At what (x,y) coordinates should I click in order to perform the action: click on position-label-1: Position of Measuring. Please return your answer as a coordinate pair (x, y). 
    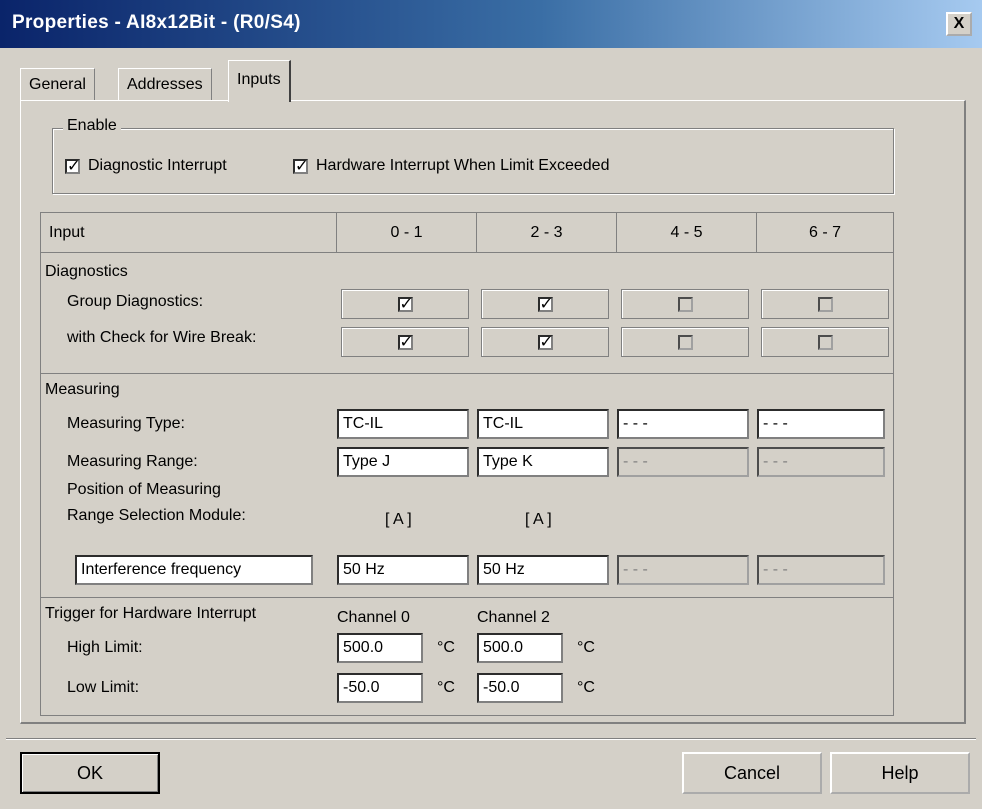
    Looking at the image, I should click on (144, 489).